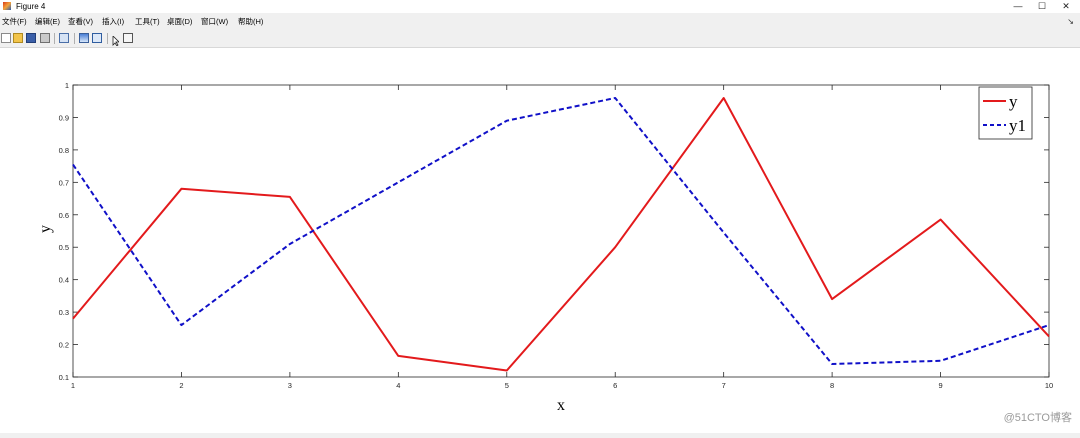  What do you see at coordinates (97, 38) in the screenshot?
I see `legend-icon` at bounding box center [97, 38].